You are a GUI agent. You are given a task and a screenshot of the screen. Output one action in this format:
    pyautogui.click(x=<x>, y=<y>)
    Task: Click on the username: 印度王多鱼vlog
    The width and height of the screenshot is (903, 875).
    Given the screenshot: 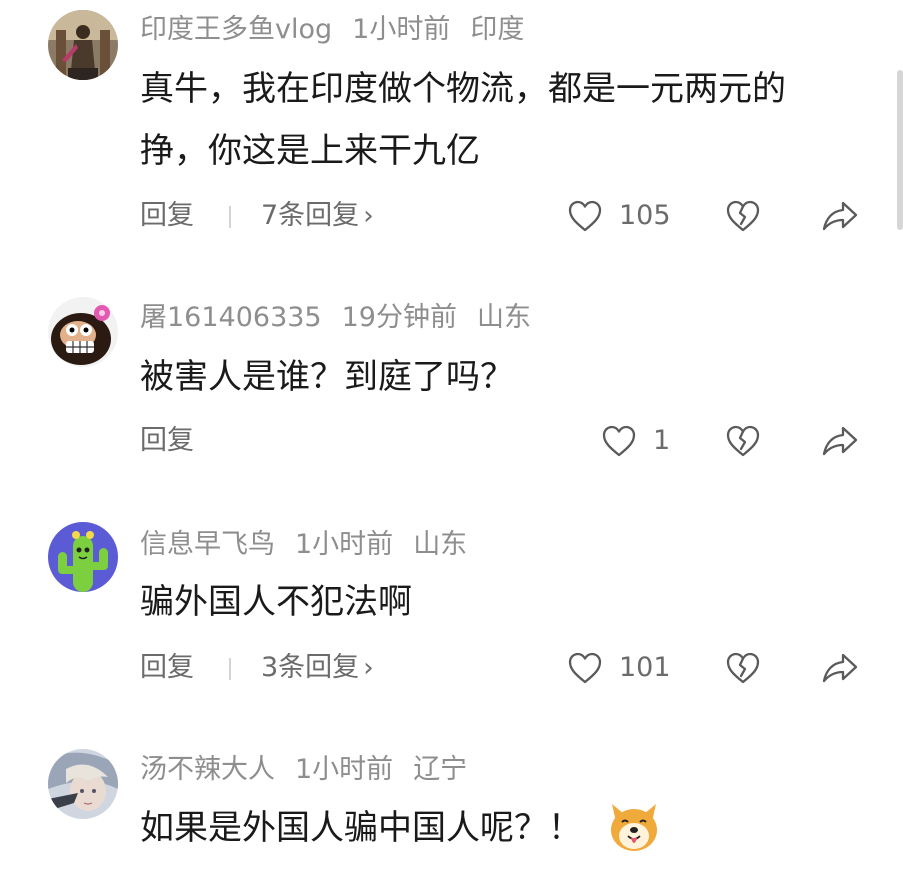 What is the action you would take?
    pyautogui.click(x=236, y=29)
    